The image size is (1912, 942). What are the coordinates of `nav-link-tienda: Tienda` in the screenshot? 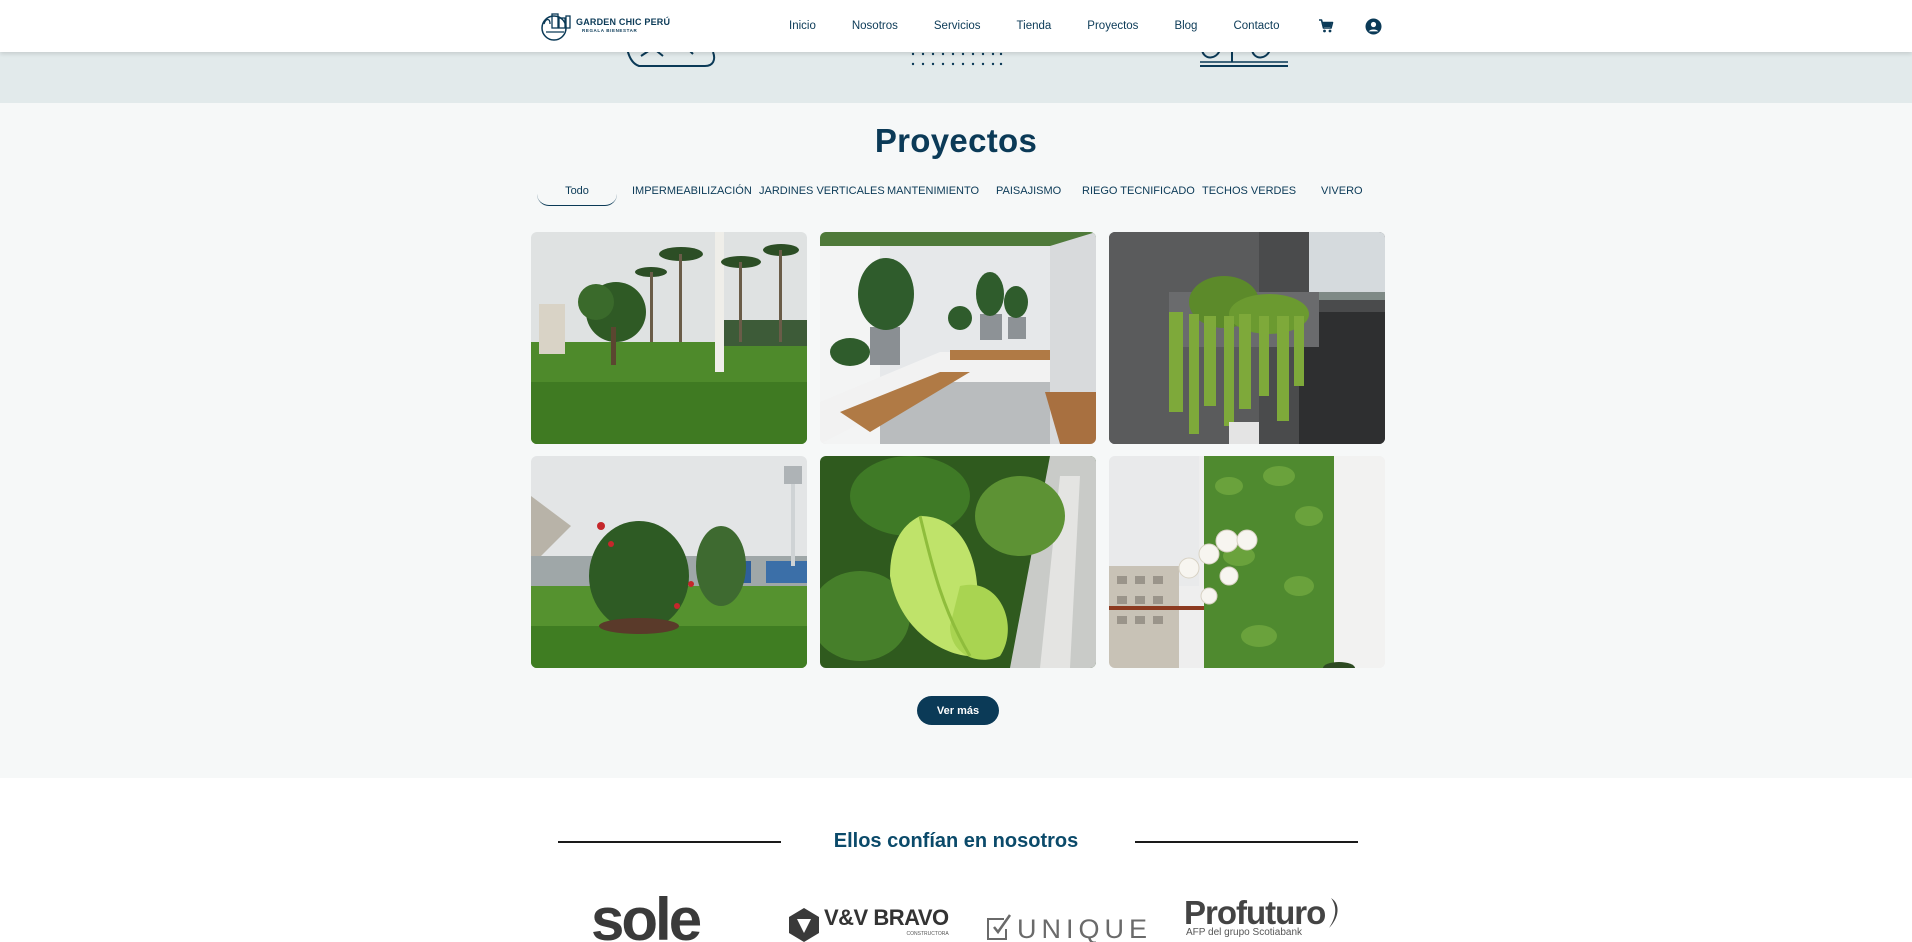 It's located at (1034, 26).